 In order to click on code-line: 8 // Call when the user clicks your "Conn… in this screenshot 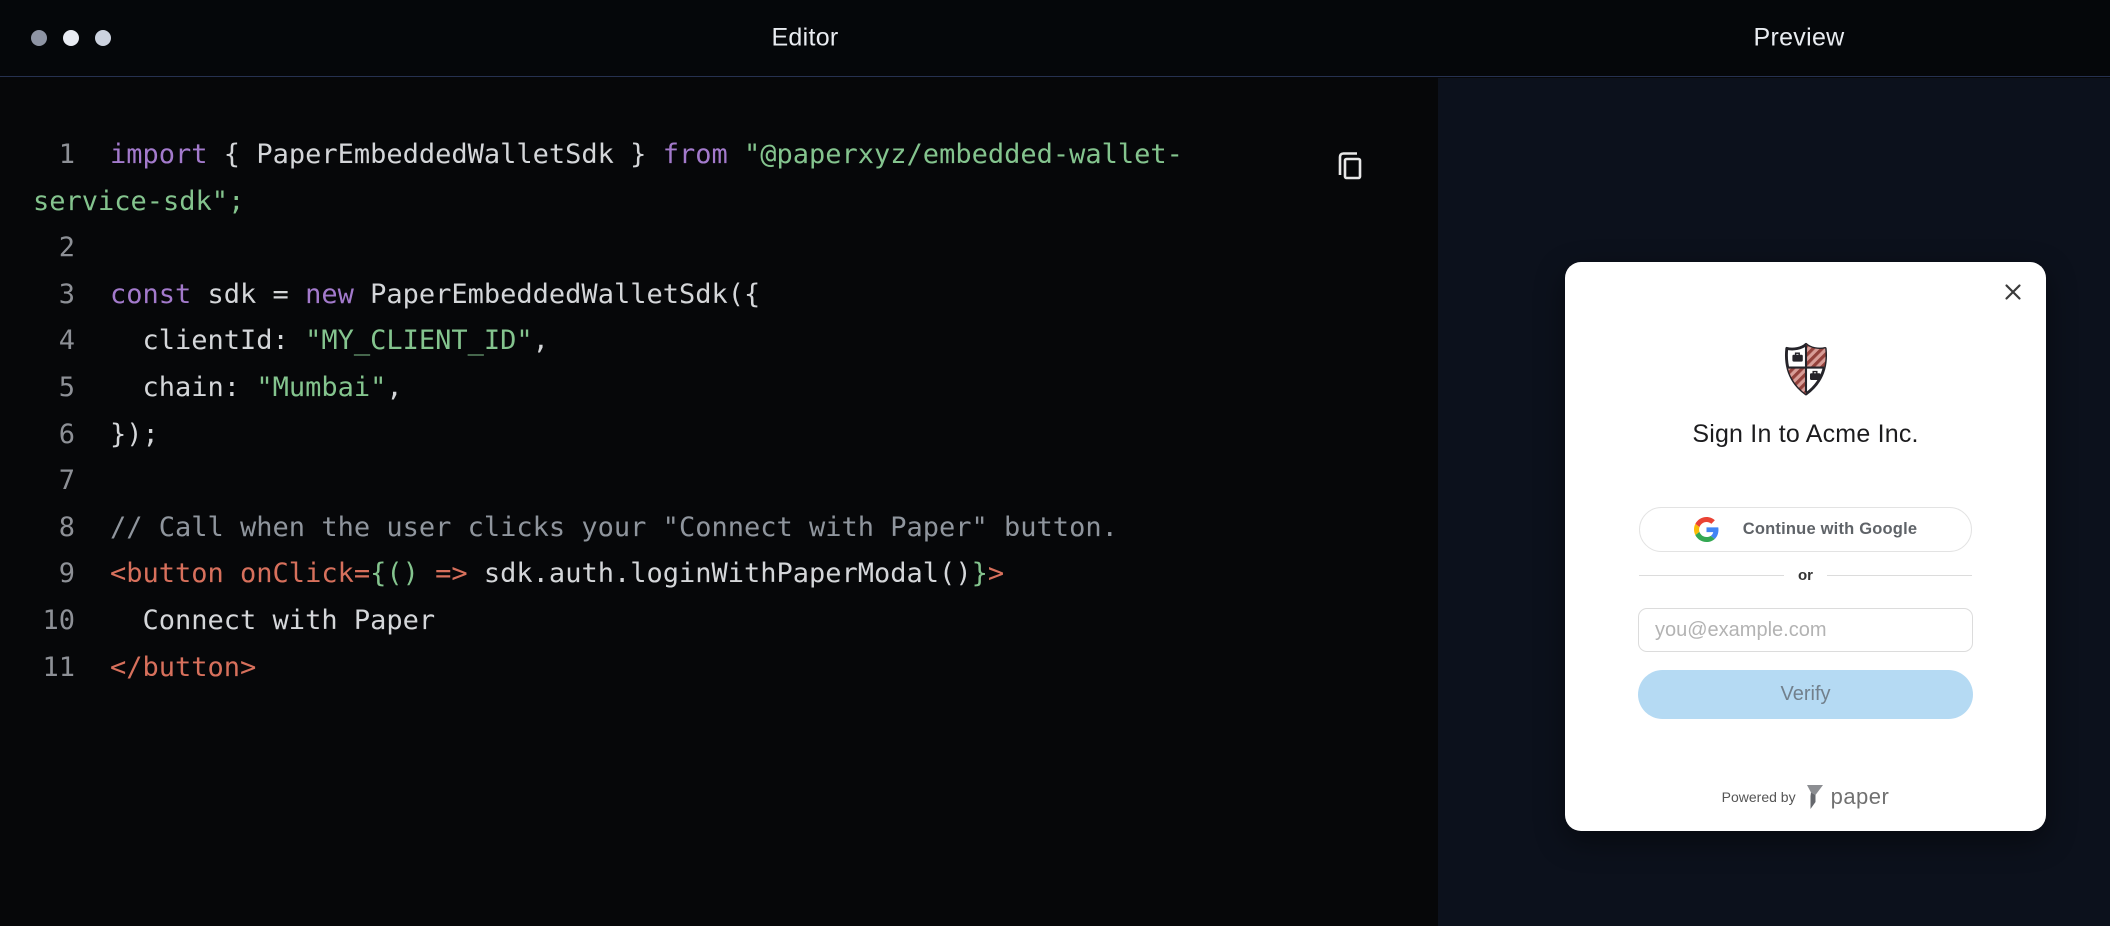, I will do `click(715, 528)`.